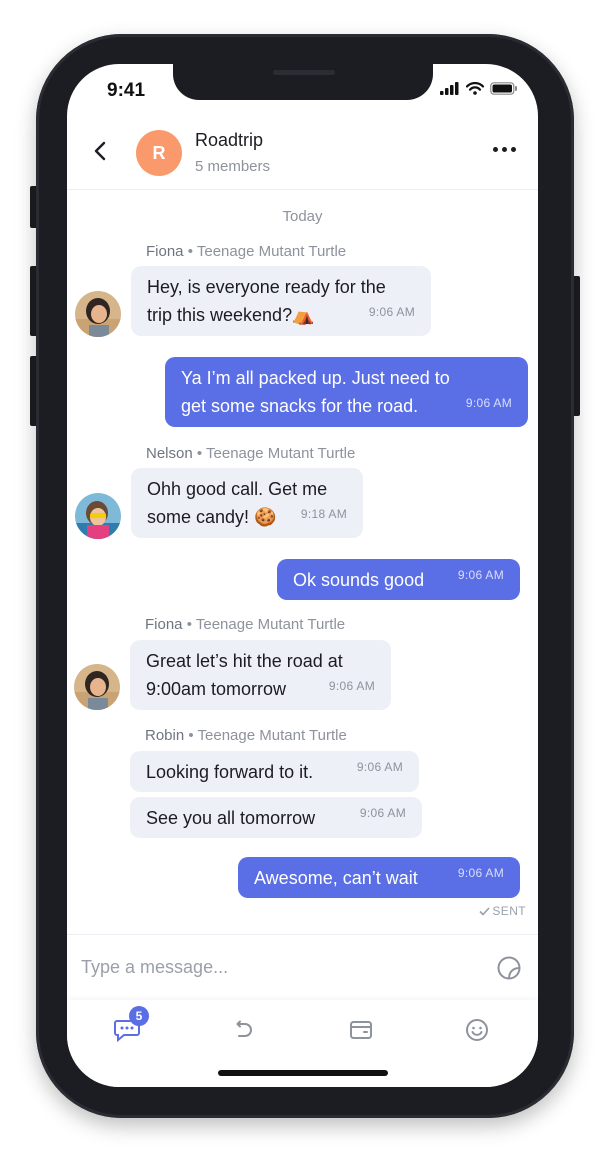  I want to click on home-indicator, so click(303, 1073).